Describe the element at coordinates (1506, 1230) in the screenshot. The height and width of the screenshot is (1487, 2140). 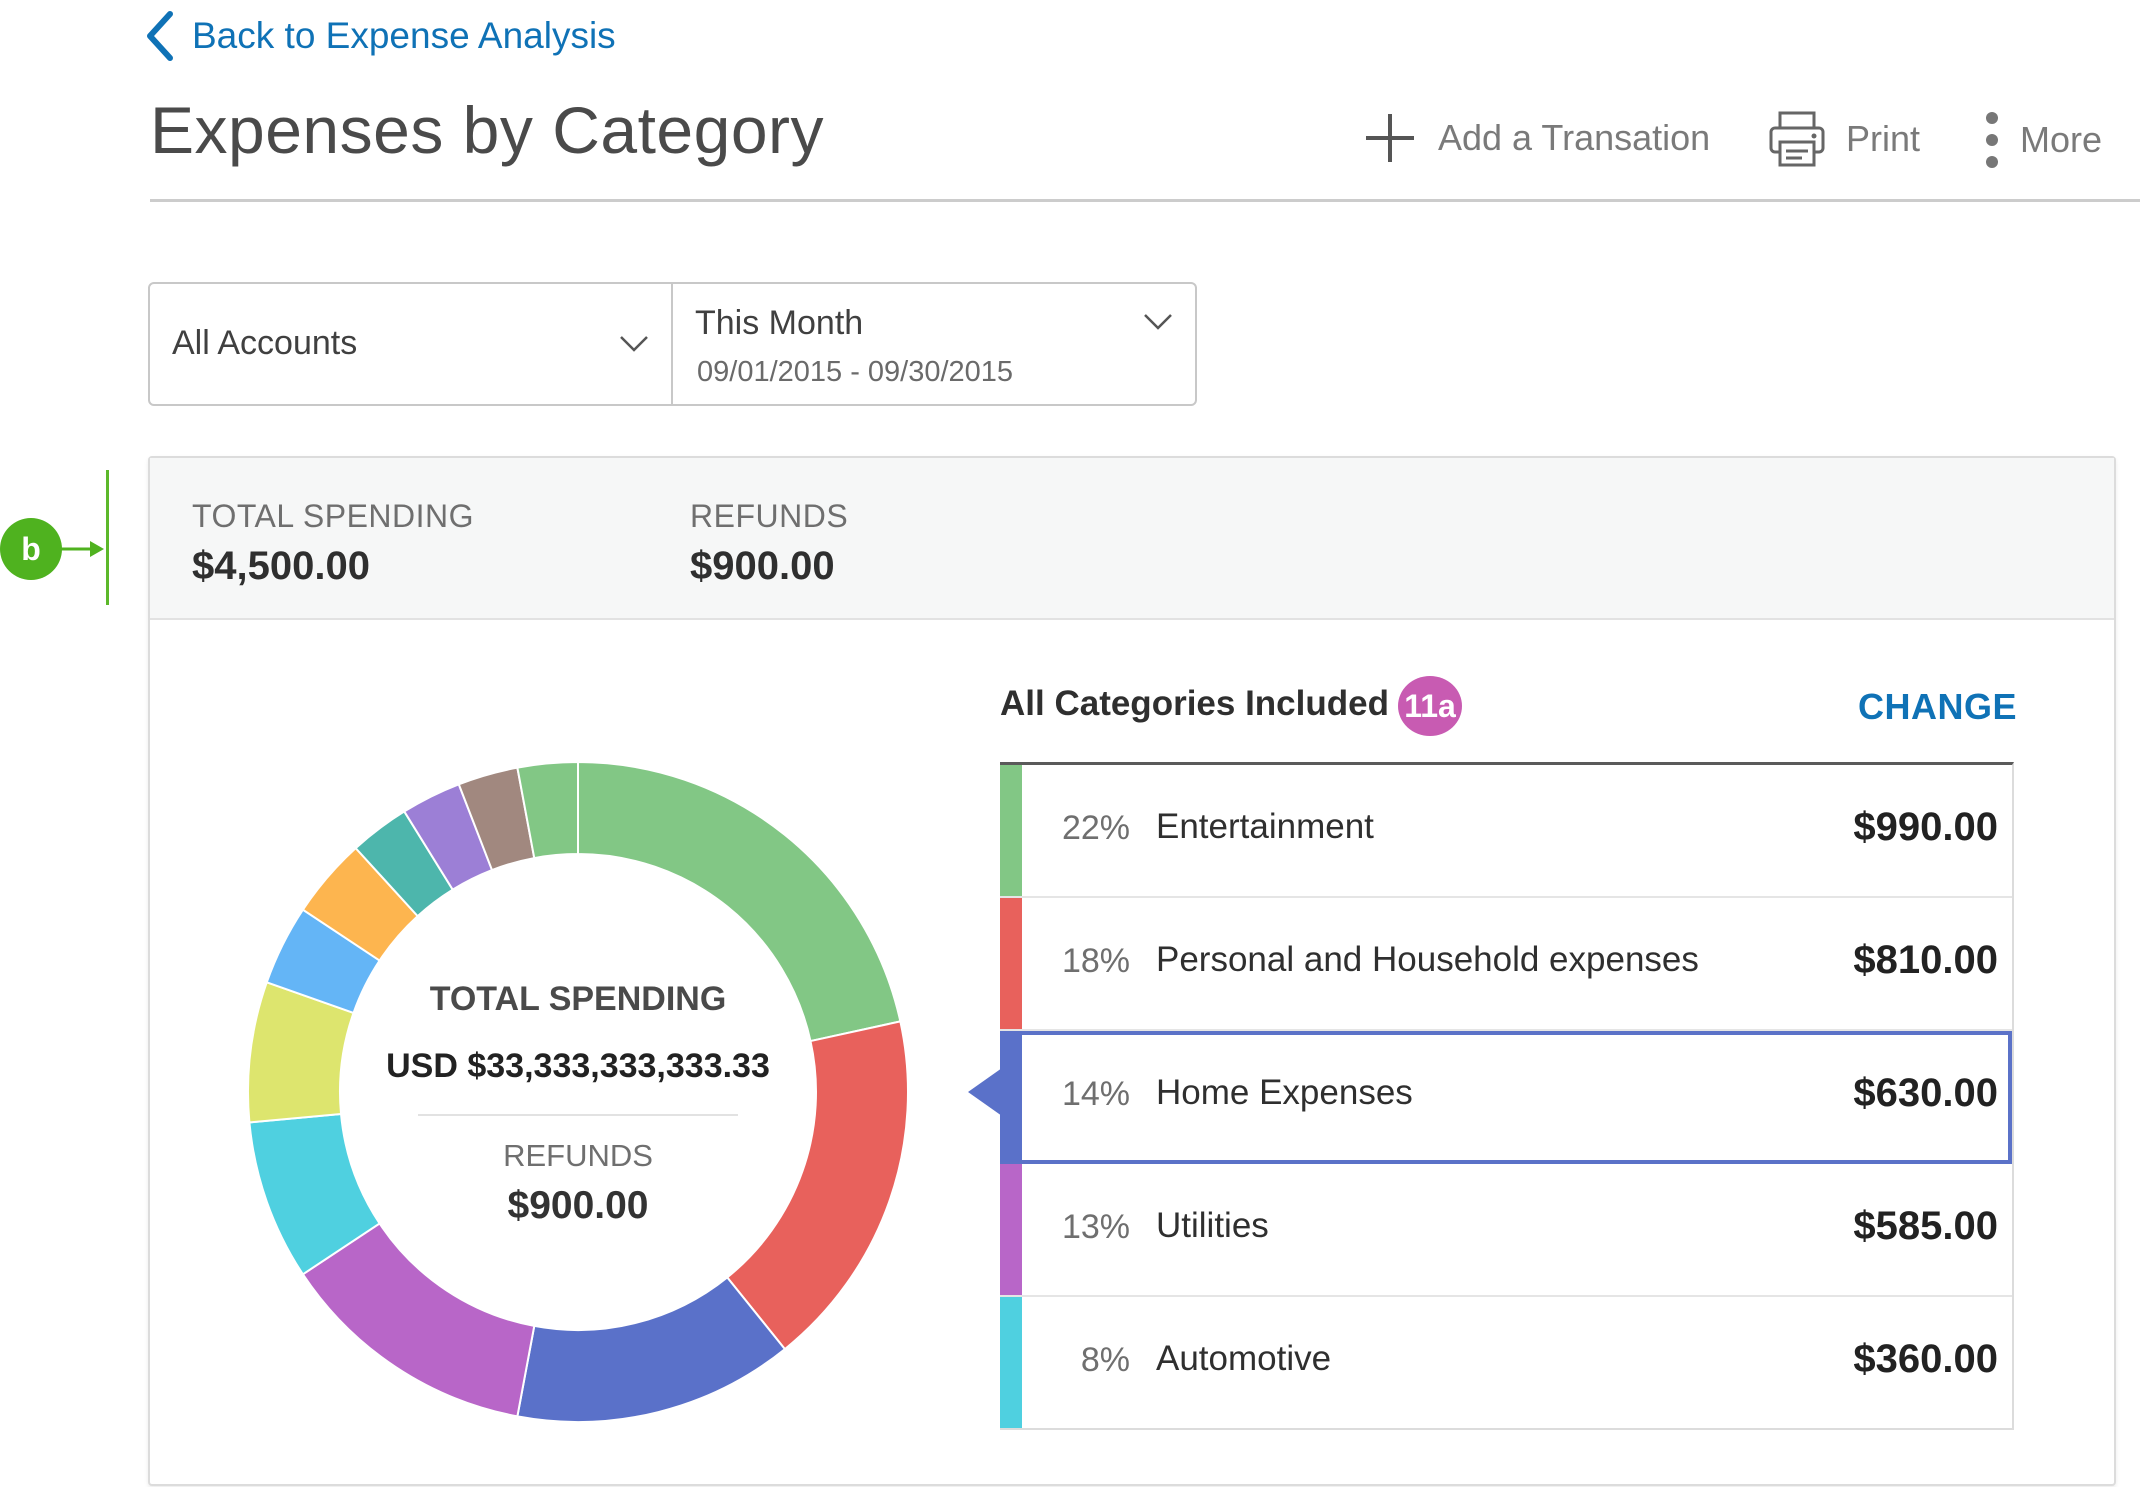
I see `category-row: 13% Utilities $585.00` at that location.